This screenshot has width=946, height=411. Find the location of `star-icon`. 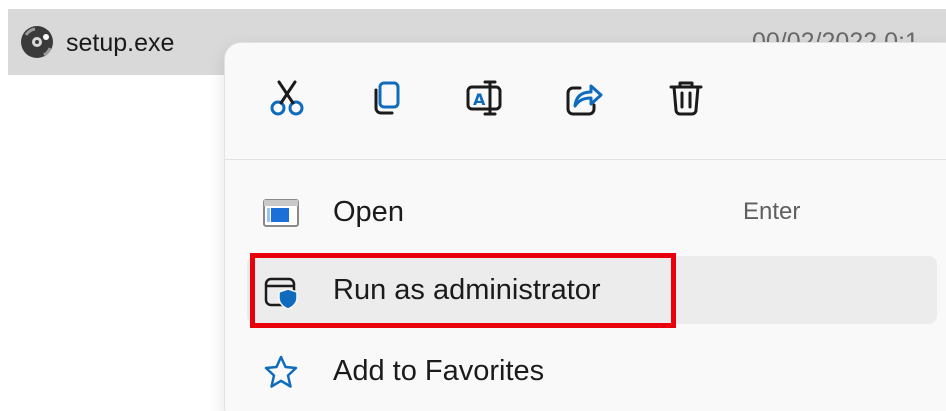

star-icon is located at coordinates (281, 371).